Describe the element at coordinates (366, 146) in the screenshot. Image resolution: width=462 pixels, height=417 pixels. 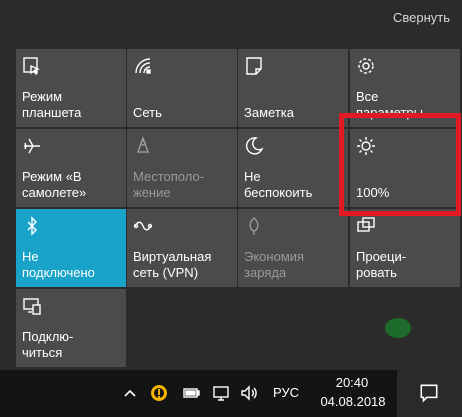
I see `brightness-icon` at that location.